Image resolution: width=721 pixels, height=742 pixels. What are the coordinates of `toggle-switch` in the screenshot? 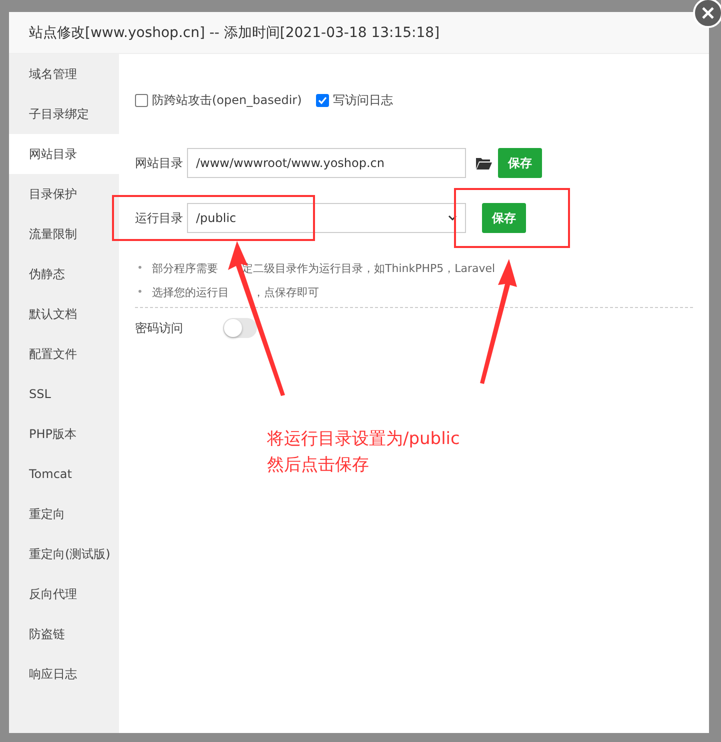 It's located at (240, 328).